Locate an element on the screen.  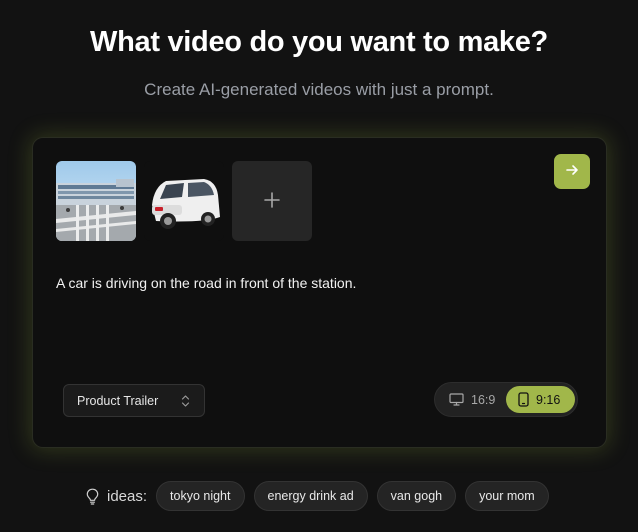
aspect-ratio-9-16: 9:16 is located at coordinates (540, 399).